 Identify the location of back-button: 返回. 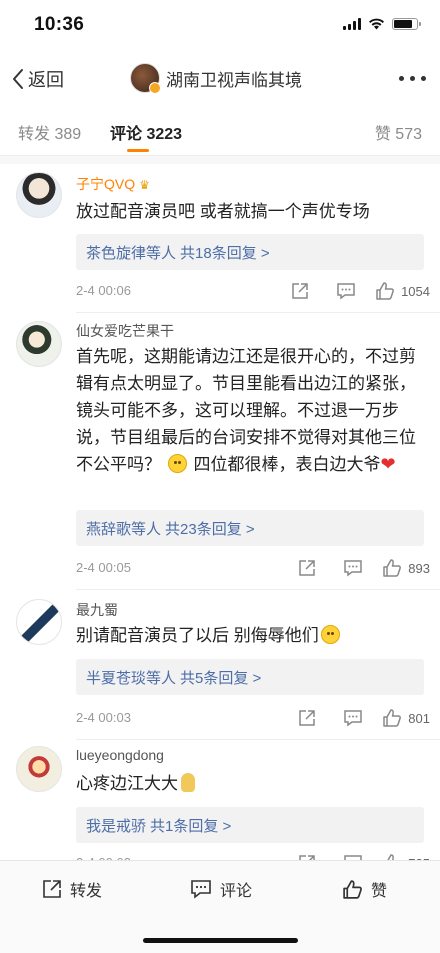
(38, 79).